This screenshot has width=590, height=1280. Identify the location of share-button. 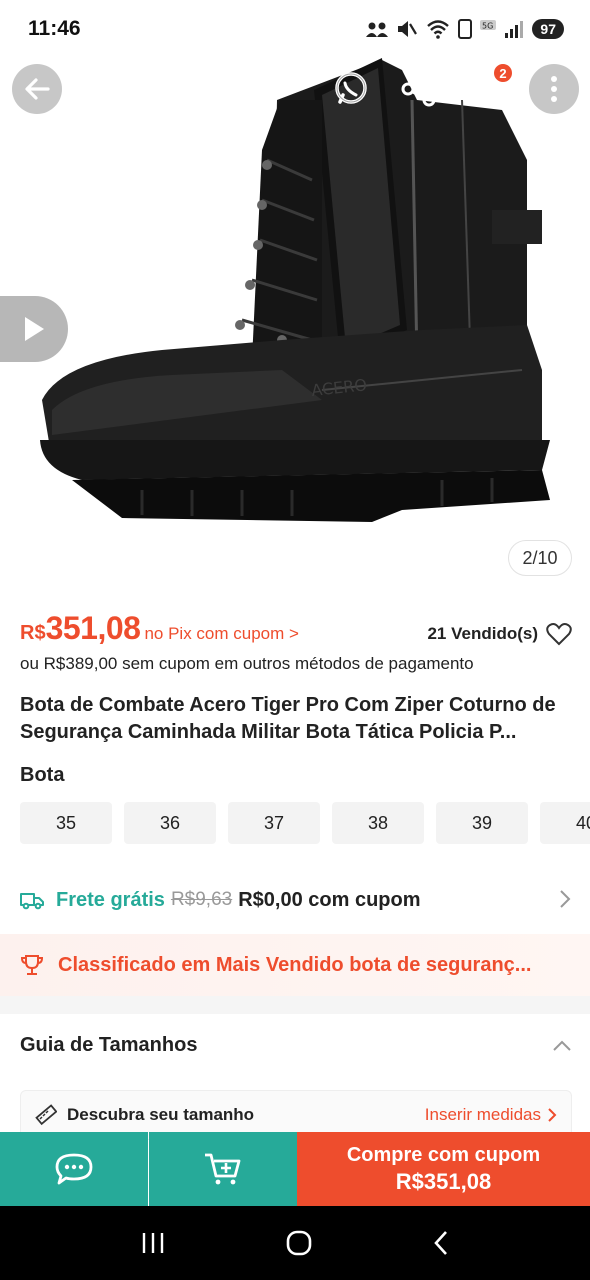
(419, 89).